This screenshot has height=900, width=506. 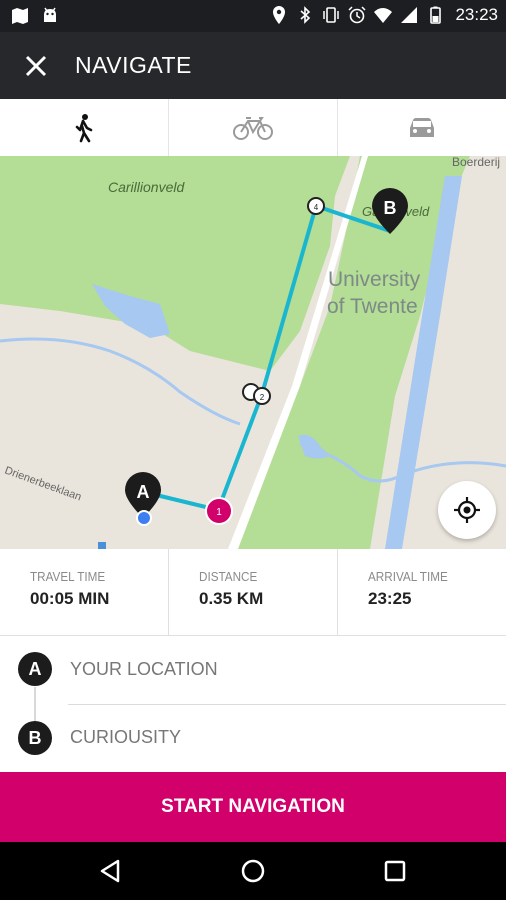 I want to click on travel-time-stat: TRAVEL TIME 00:05 MIN, so click(x=84, y=592).